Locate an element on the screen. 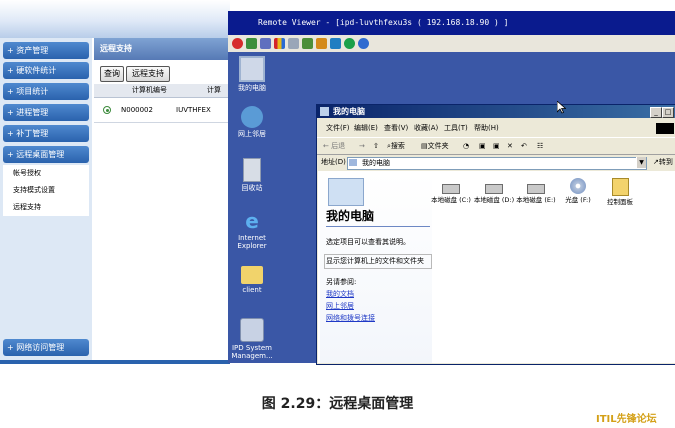  delete-button: ✕ is located at coordinates (510, 146).